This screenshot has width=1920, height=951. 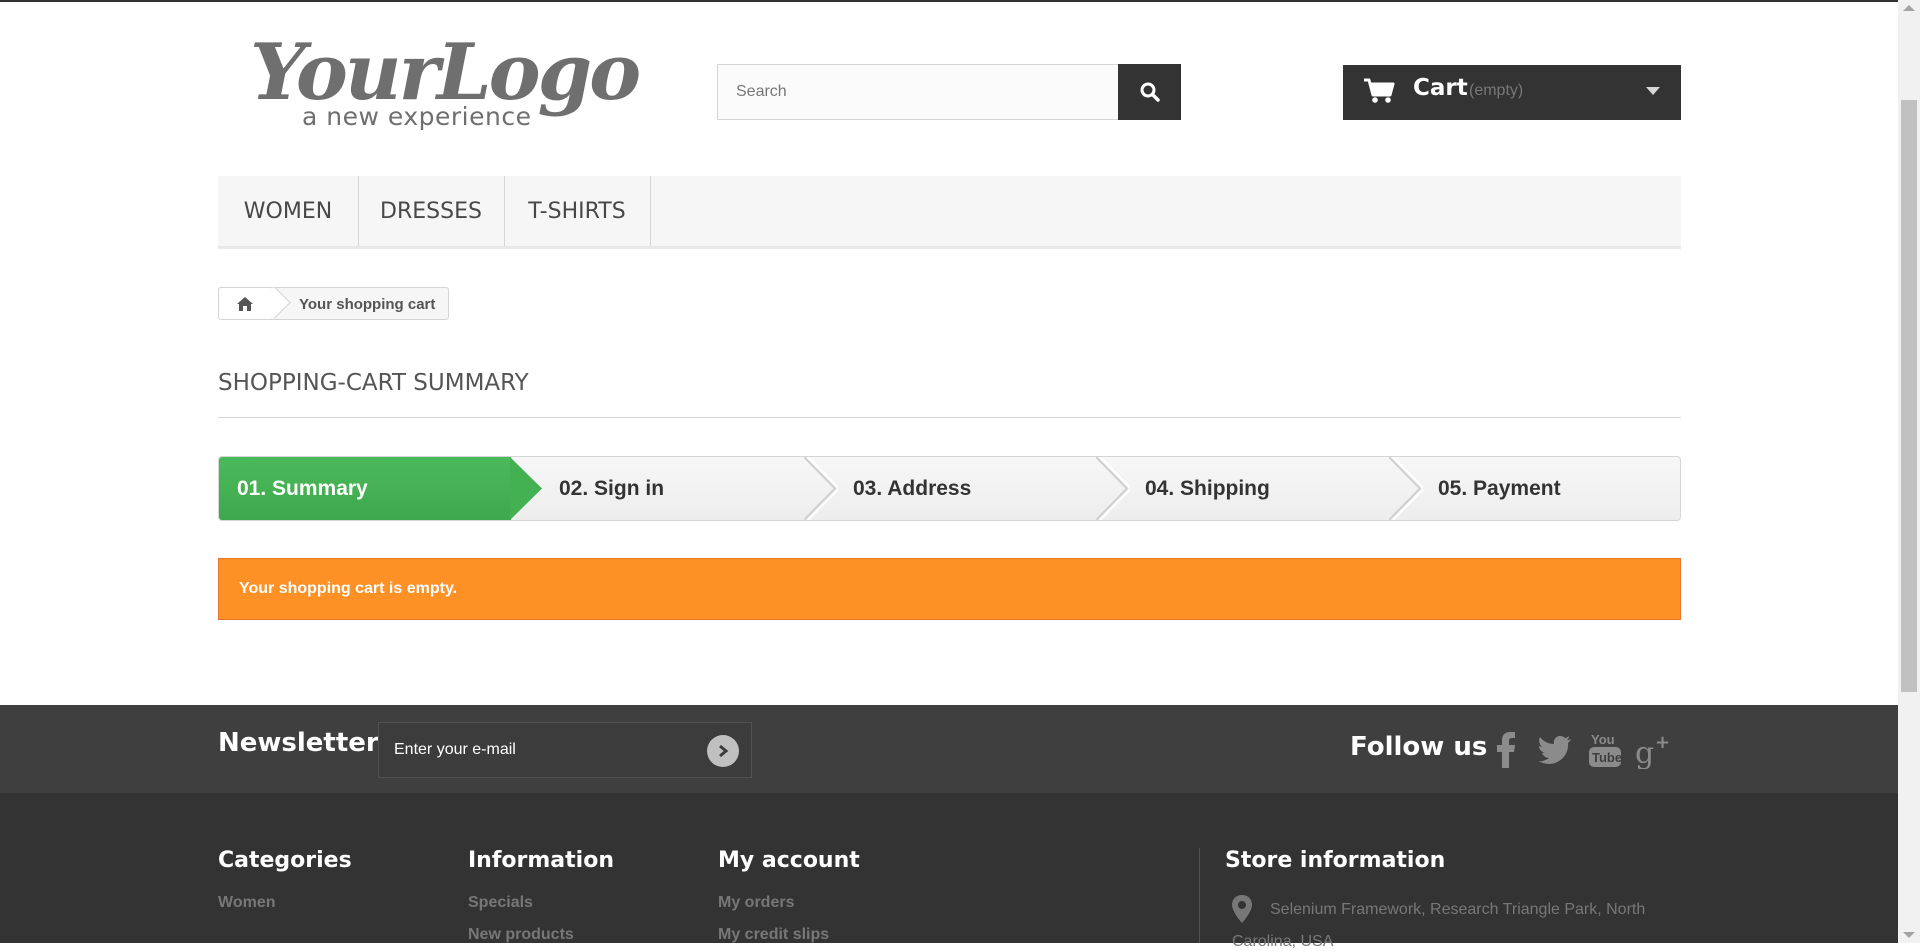 What do you see at coordinates (302, 488) in the screenshot?
I see `step-label: 01. Summary` at bounding box center [302, 488].